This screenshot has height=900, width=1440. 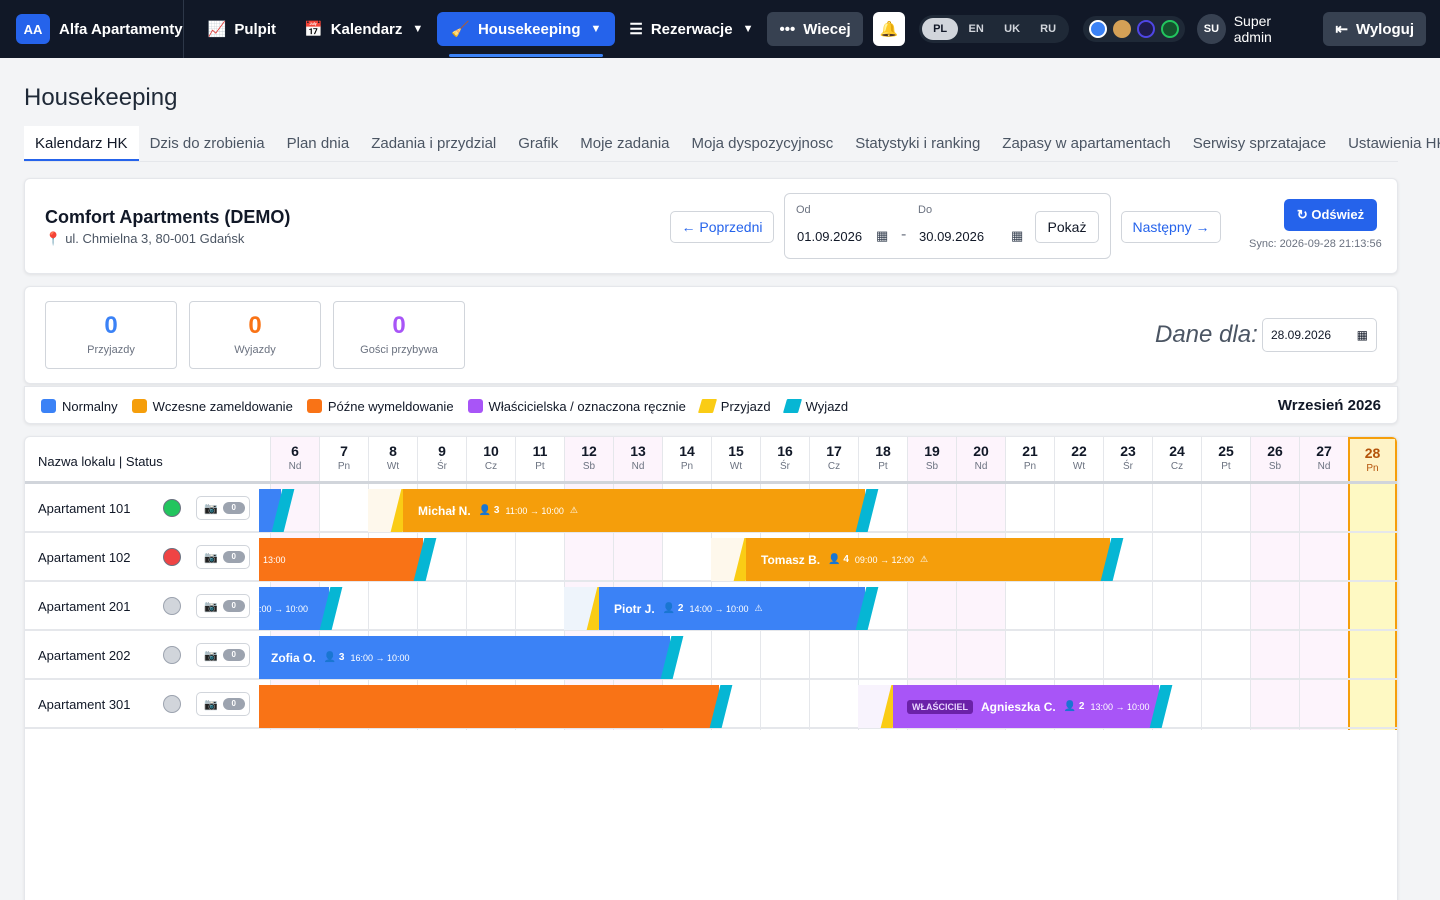 I want to click on booking-bar-piotr: Piotr J. 👤 2 14:00 → 10:00 ⚠, so click(x=732, y=608).